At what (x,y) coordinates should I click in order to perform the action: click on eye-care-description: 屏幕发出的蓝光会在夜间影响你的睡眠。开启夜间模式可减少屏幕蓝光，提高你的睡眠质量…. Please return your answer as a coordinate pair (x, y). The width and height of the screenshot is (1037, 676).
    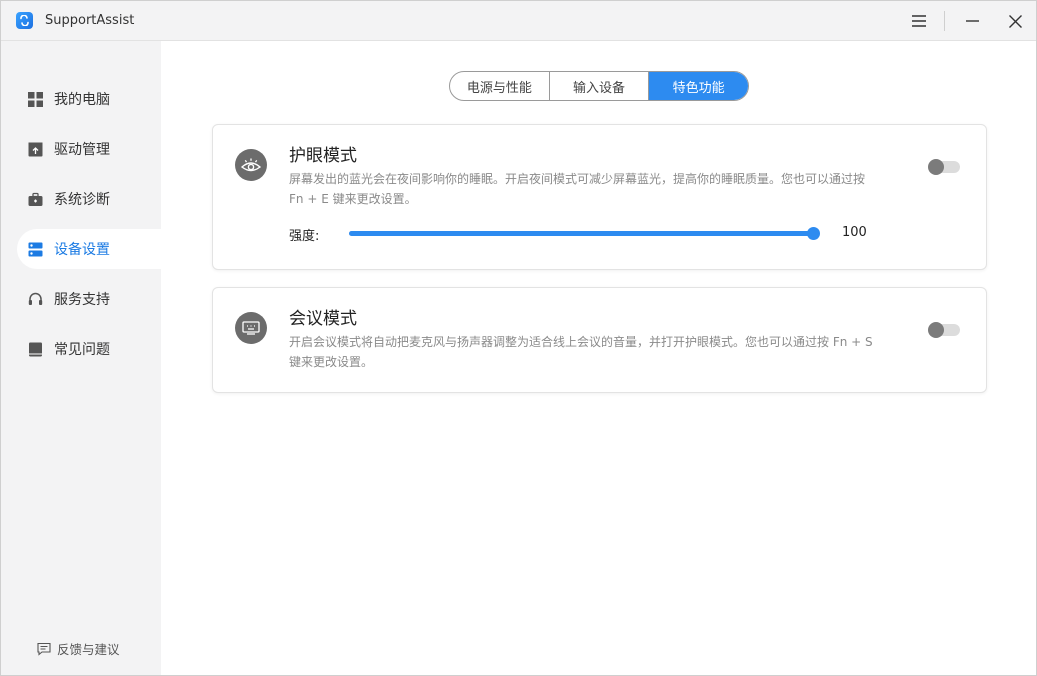
    Looking at the image, I should click on (577, 189).